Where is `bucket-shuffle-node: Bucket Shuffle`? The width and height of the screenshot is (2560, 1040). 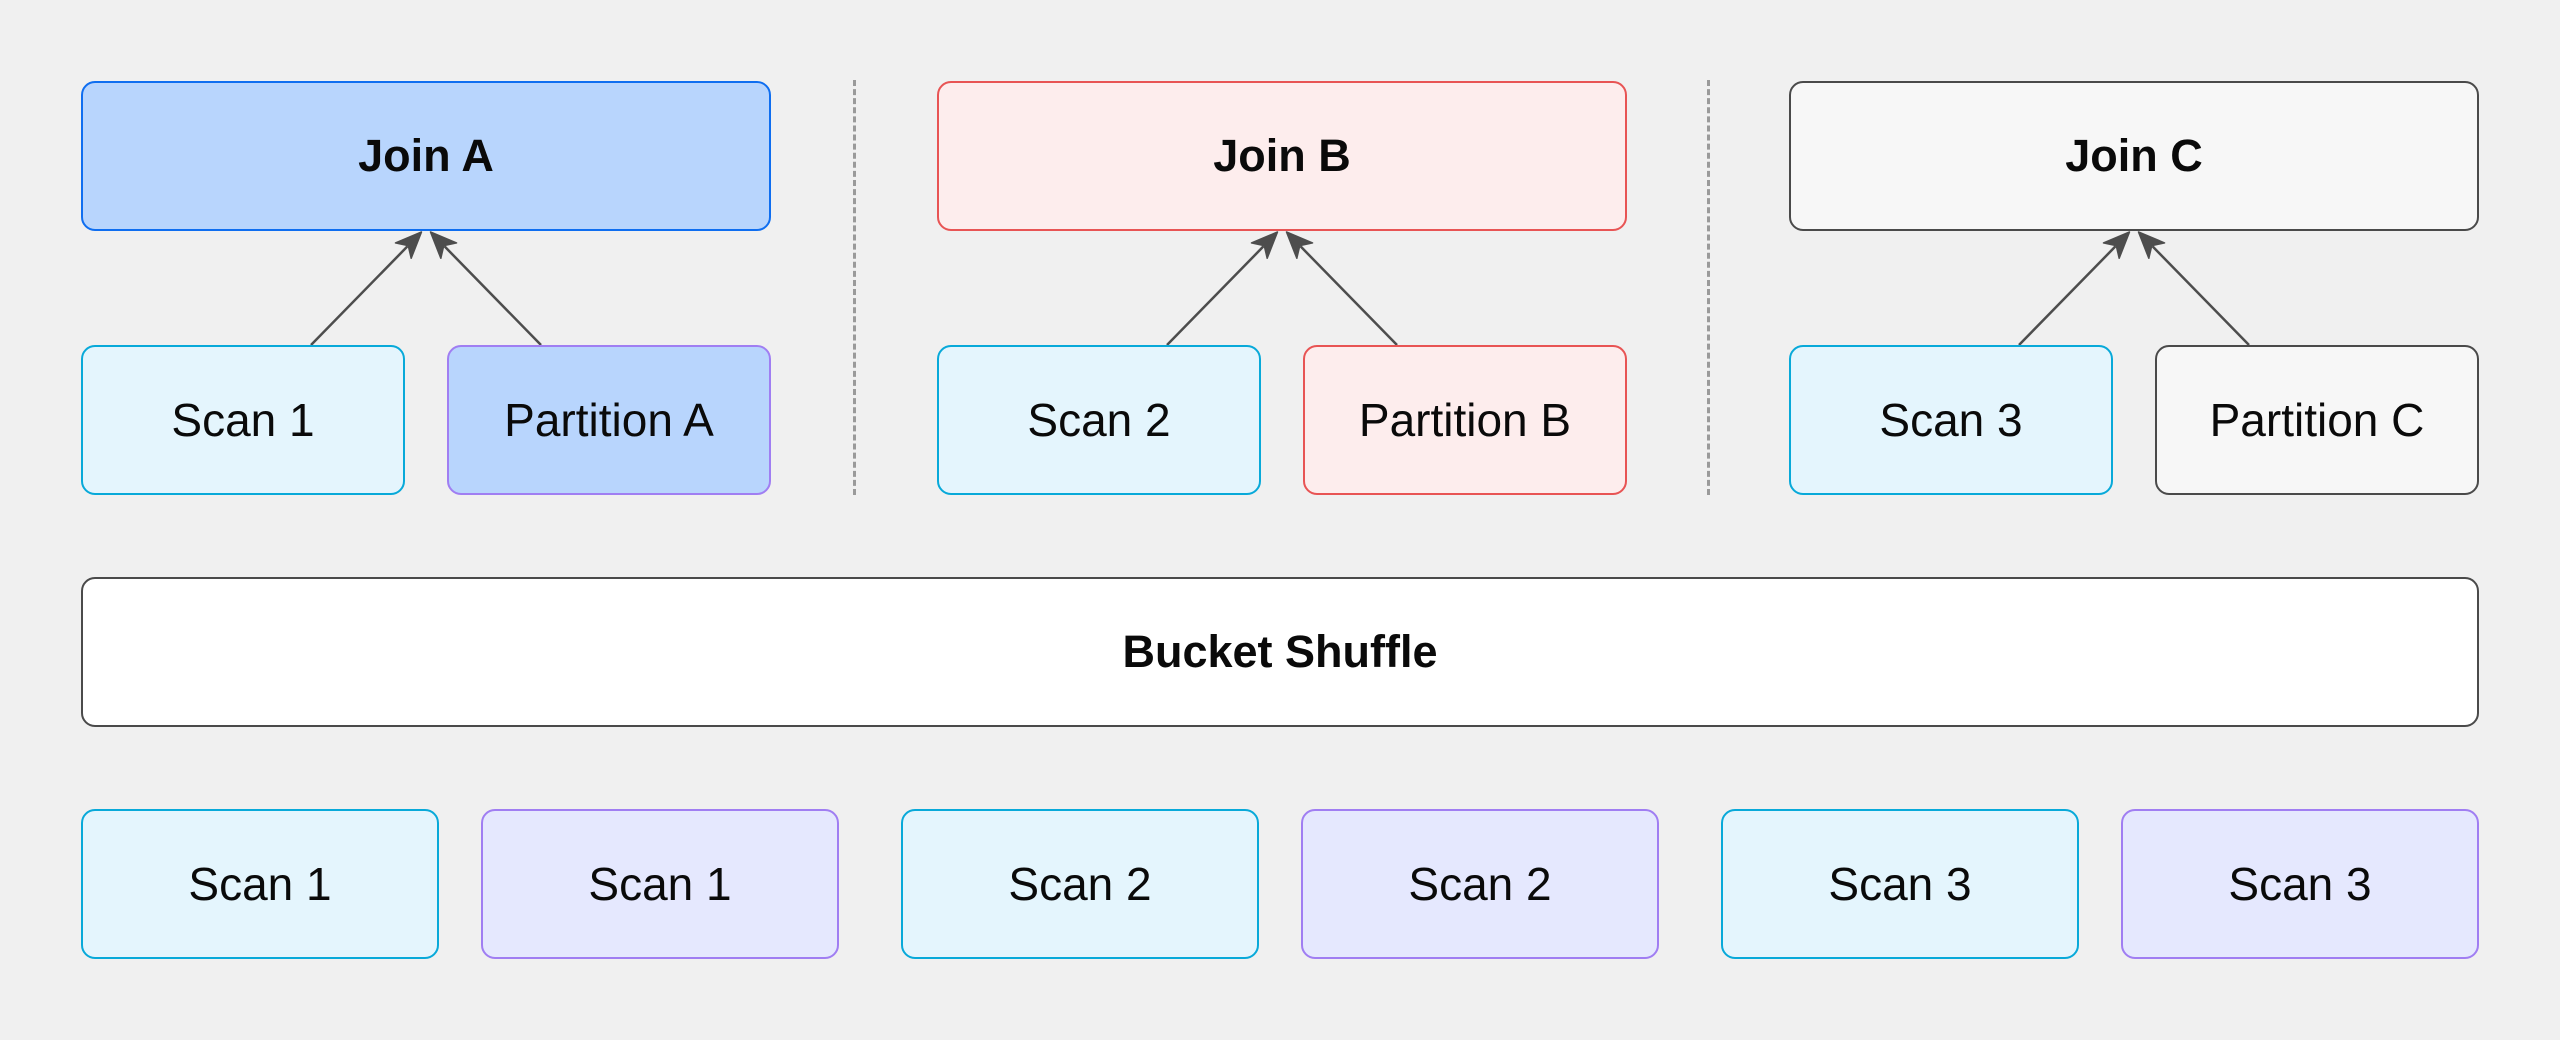
bucket-shuffle-node: Bucket Shuffle is located at coordinates (1280, 652).